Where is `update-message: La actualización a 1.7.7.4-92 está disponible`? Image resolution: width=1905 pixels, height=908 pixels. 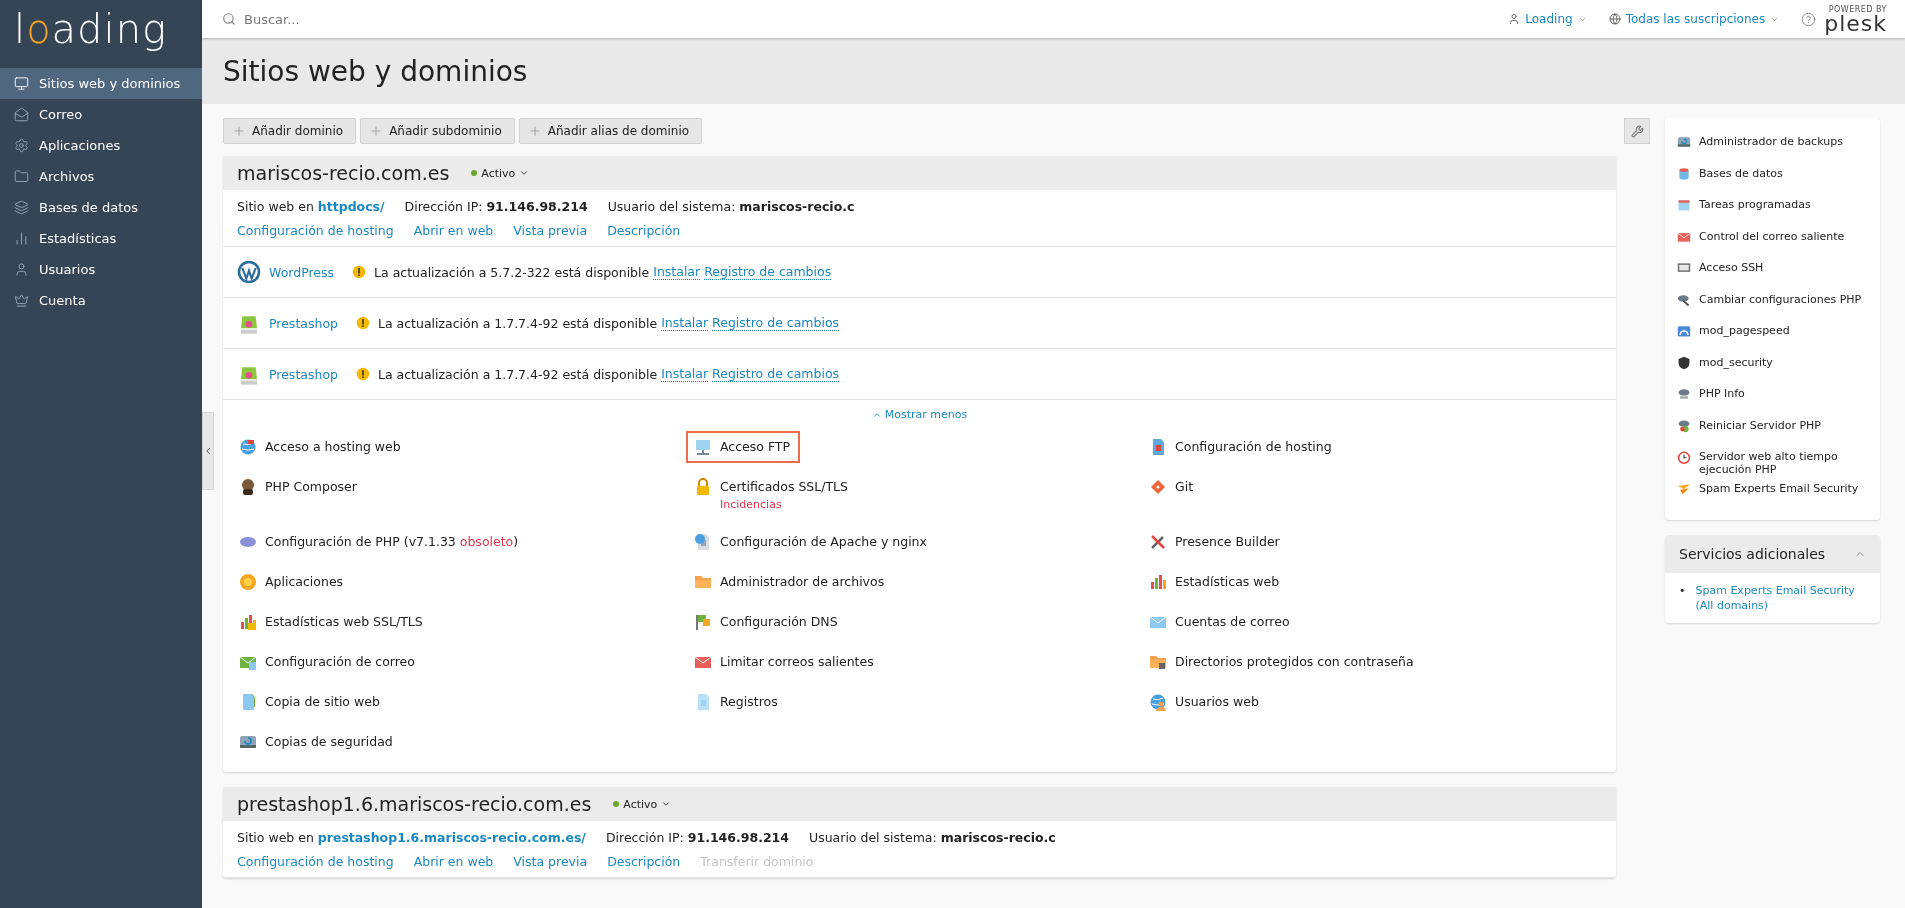
update-message: La actualización a 1.7.7.4-92 está disponible is located at coordinates (517, 323).